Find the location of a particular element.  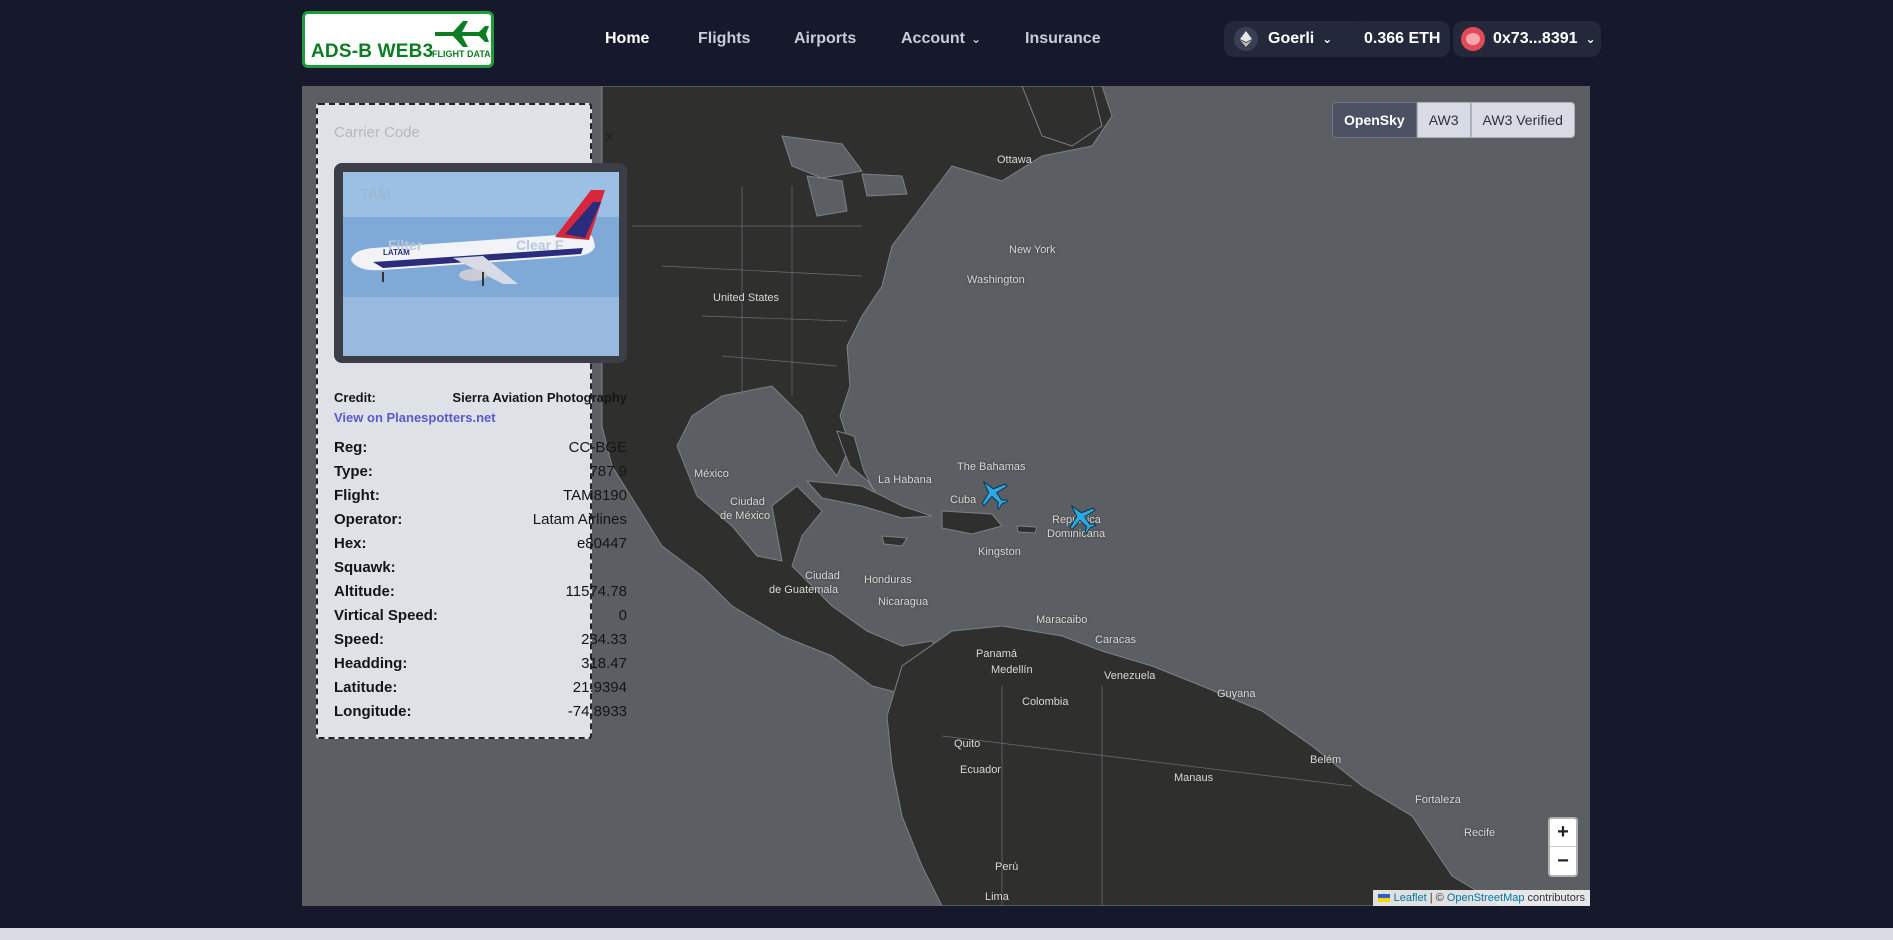

map-label-de-mexico: de México is located at coordinates (745, 516).